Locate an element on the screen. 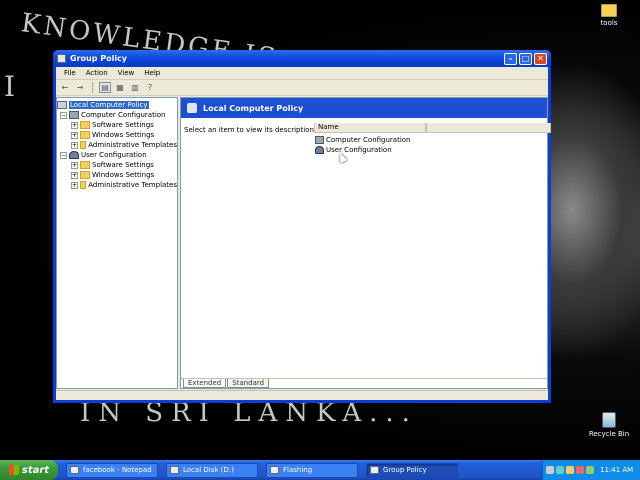 The image size is (640, 480). view-tabs: Extended Standard is located at coordinates (364, 383).